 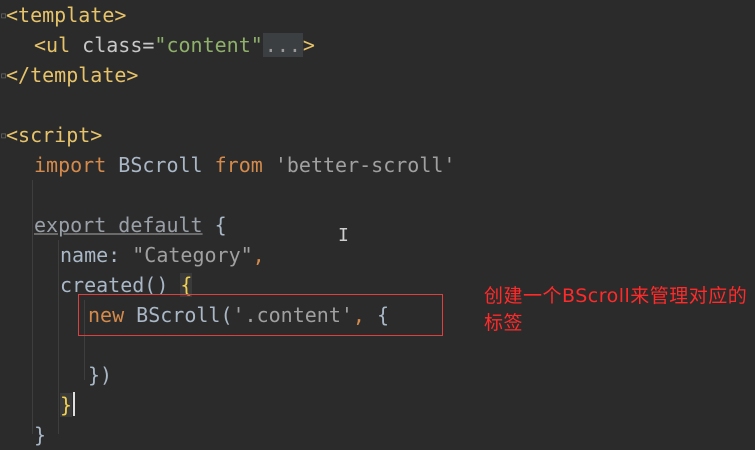 What do you see at coordinates (118, 225) in the screenshot?
I see `code-token: export default` at bounding box center [118, 225].